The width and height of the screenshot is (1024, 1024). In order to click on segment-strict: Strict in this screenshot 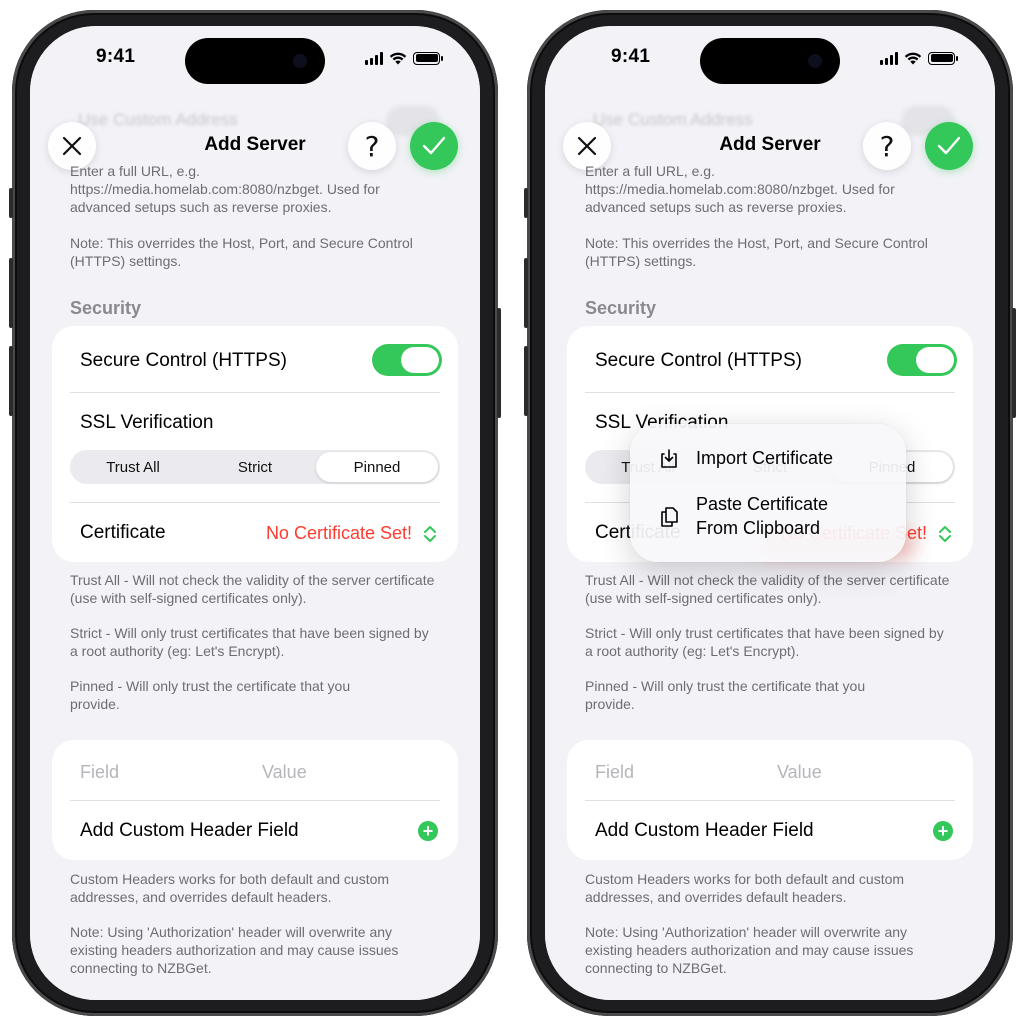, I will do `click(255, 467)`.